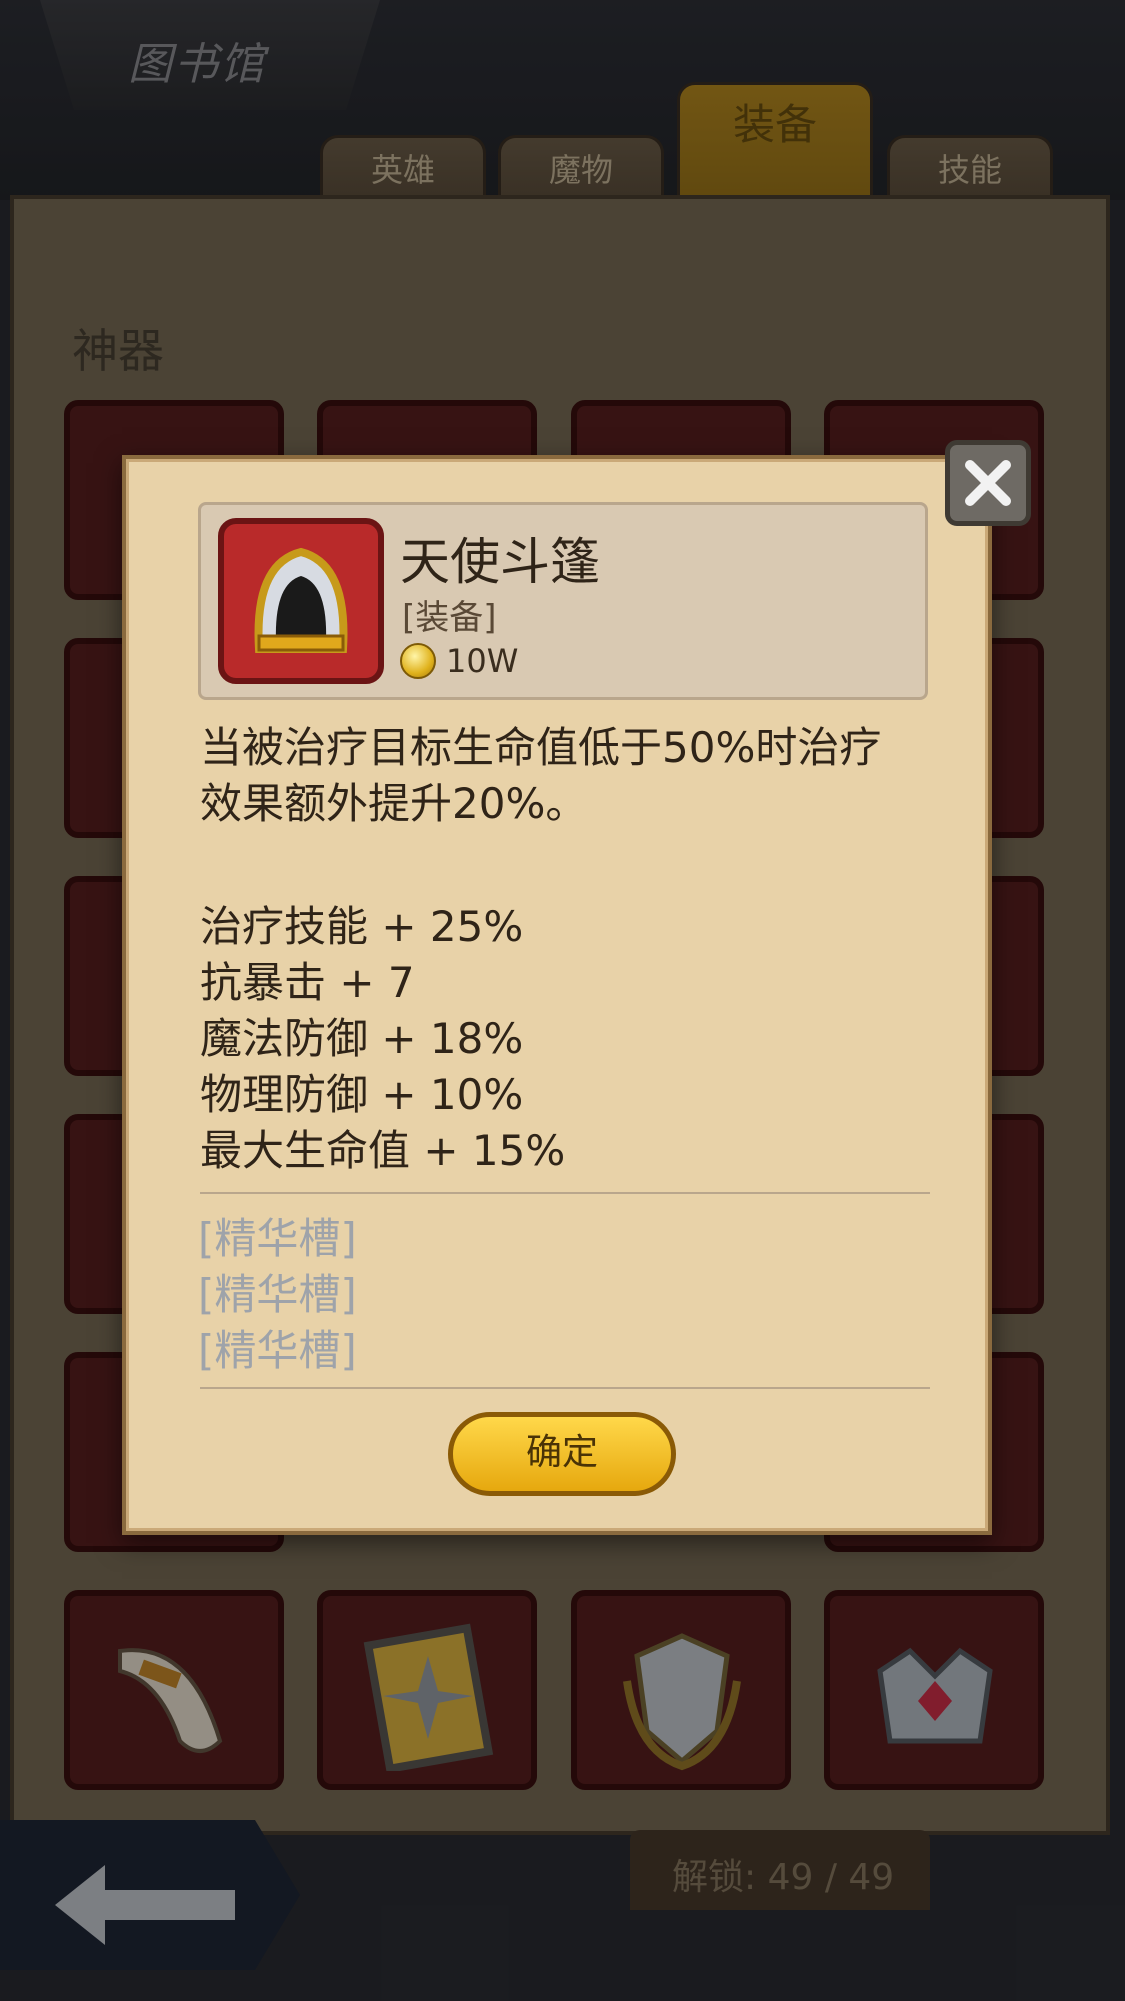 This screenshot has width=1125, height=2001. What do you see at coordinates (541, 775) in the screenshot?
I see `item-description: 当被治疗目标生命值低于50%时治疗效果额外提升20%。` at bounding box center [541, 775].